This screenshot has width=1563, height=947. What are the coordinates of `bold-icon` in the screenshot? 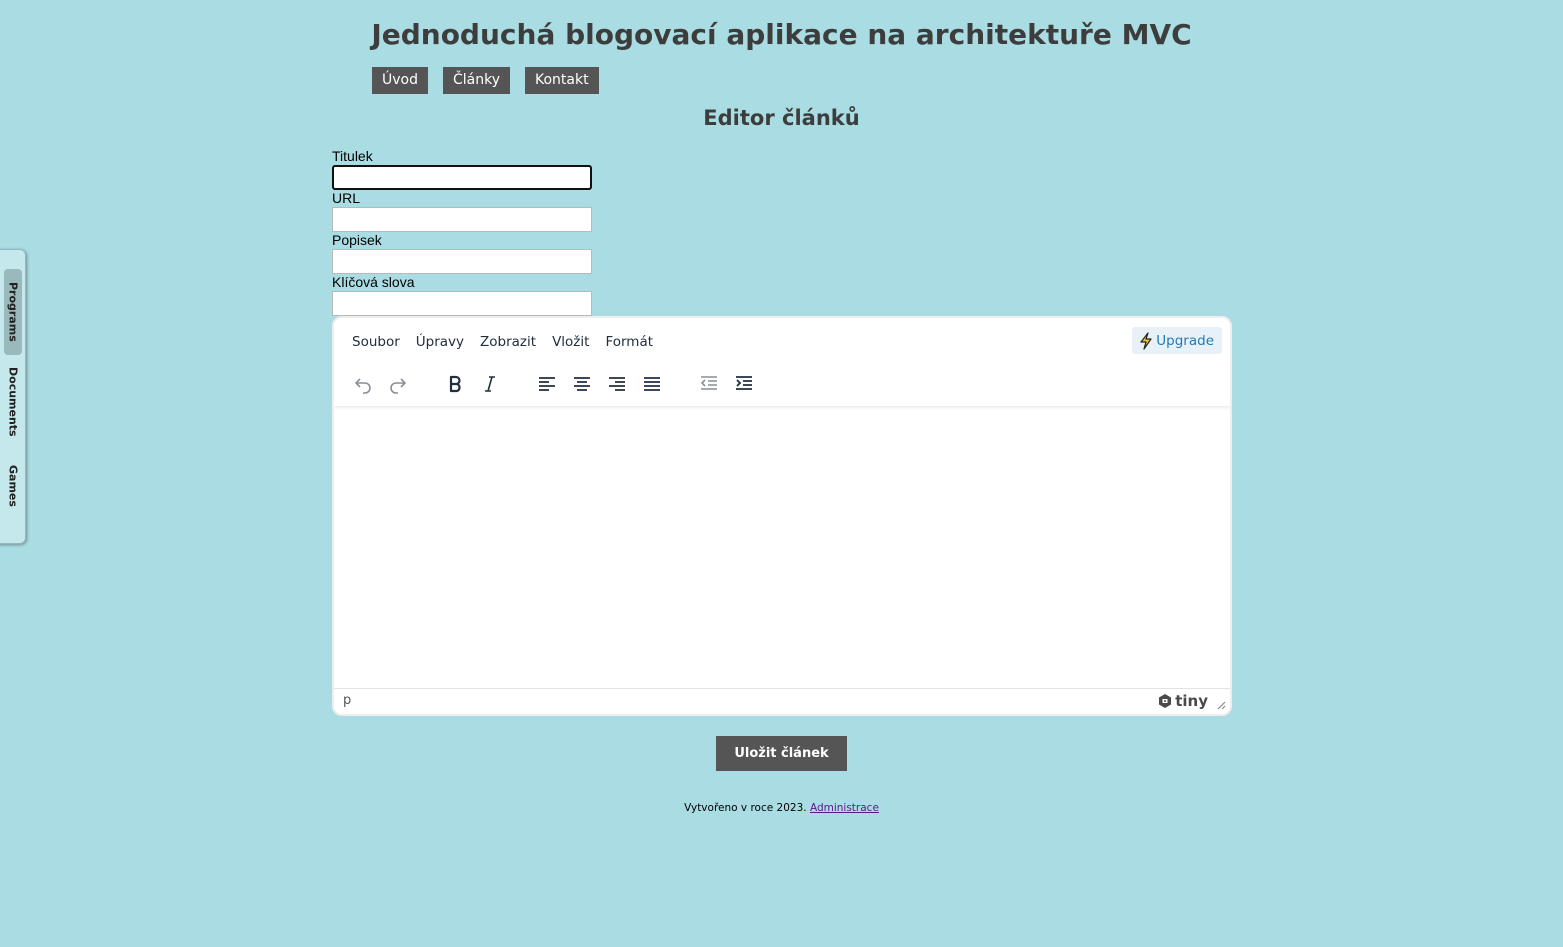 It's located at (455, 384).